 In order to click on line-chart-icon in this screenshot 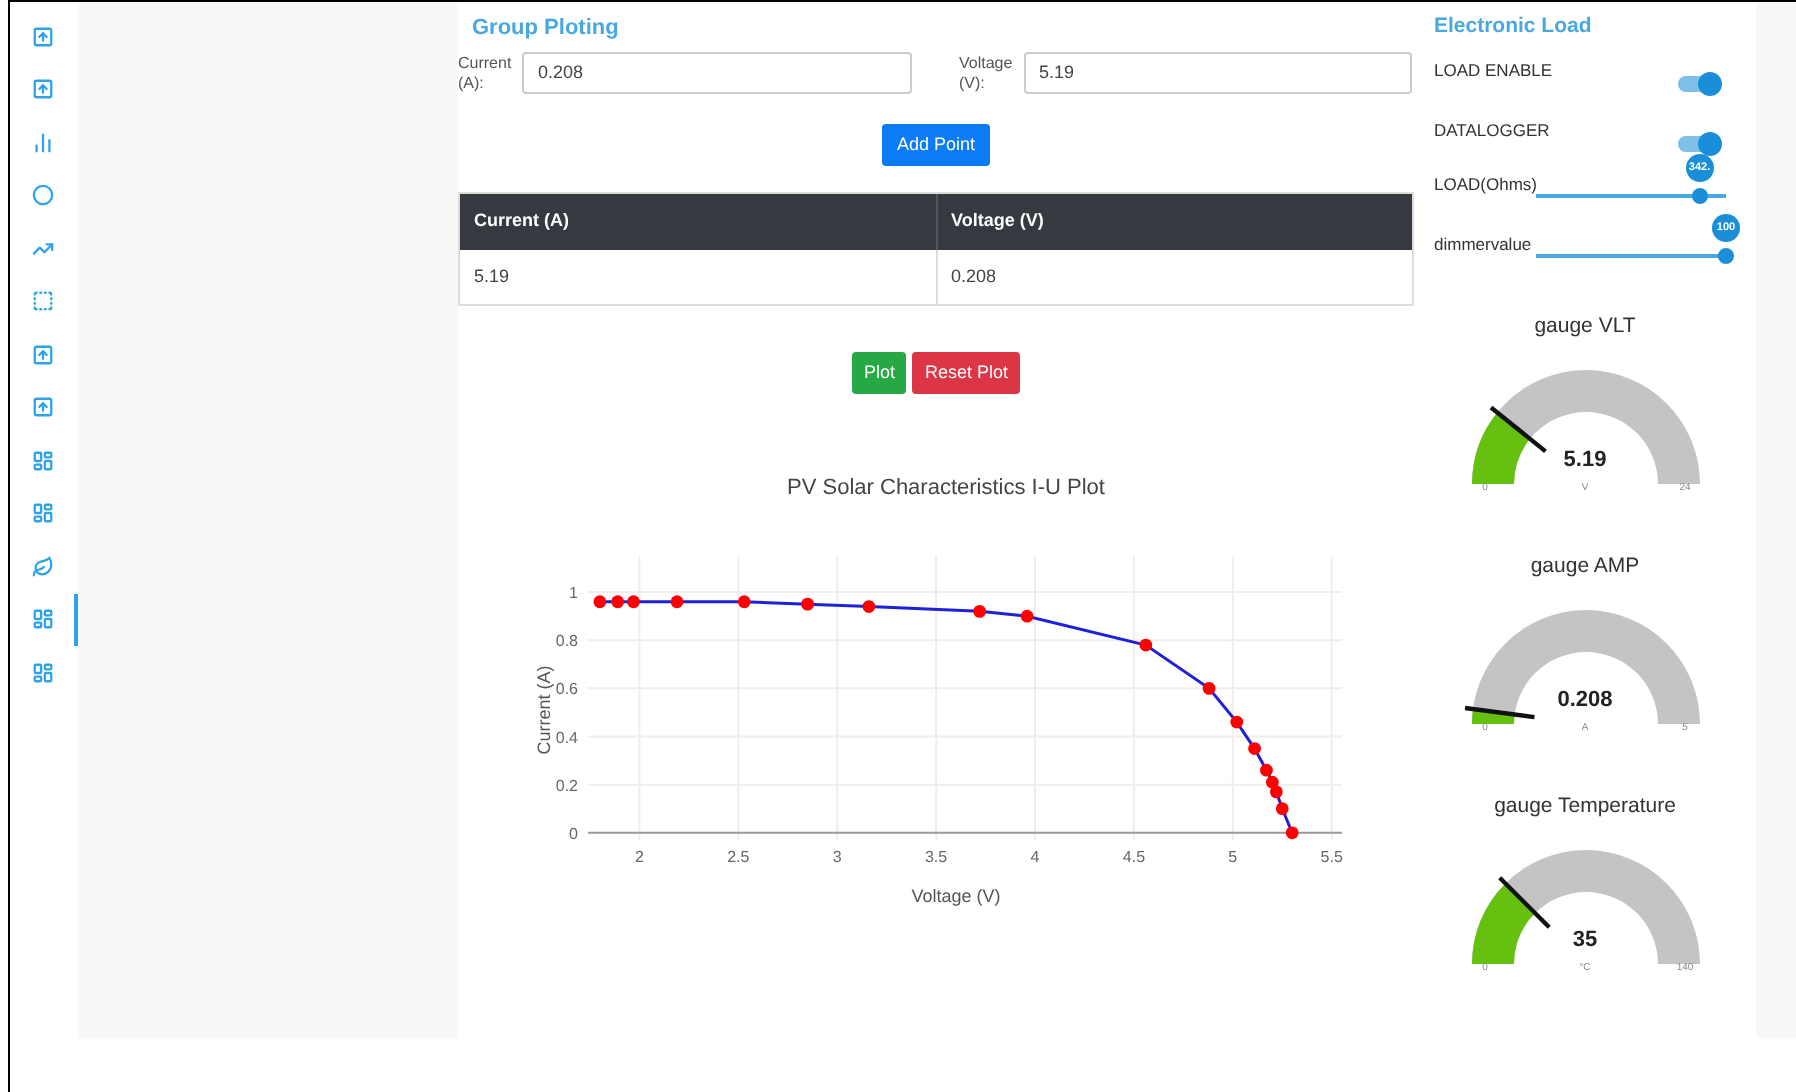, I will do `click(42, 248)`.